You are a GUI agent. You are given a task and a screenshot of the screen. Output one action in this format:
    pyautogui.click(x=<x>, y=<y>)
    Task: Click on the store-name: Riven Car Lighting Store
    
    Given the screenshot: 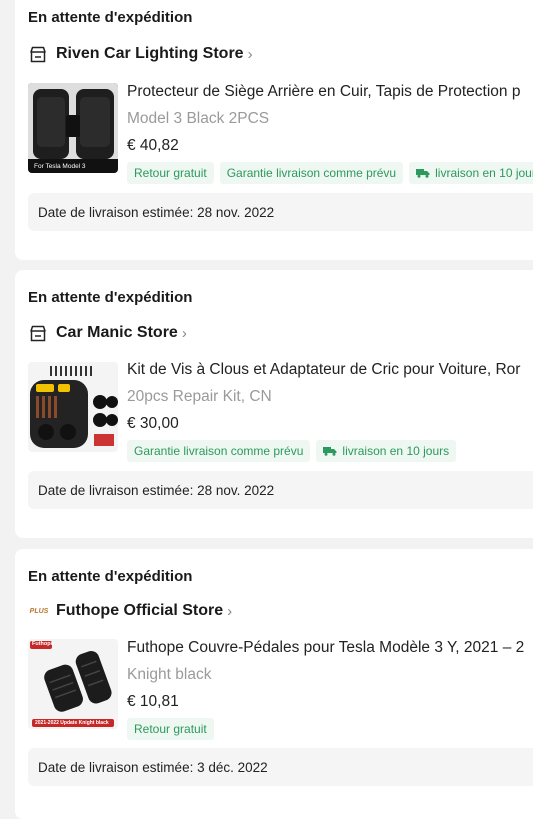 What is the action you would take?
    pyautogui.click(x=150, y=53)
    